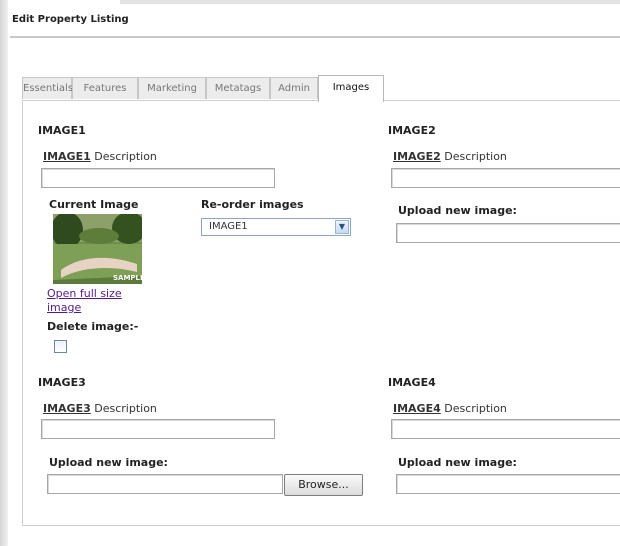 Image resolution: width=620 pixels, height=546 pixels. What do you see at coordinates (70, 19) in the screenshot?
I see `page-title: Edit Property Listing` at bounding box center [70, 19].